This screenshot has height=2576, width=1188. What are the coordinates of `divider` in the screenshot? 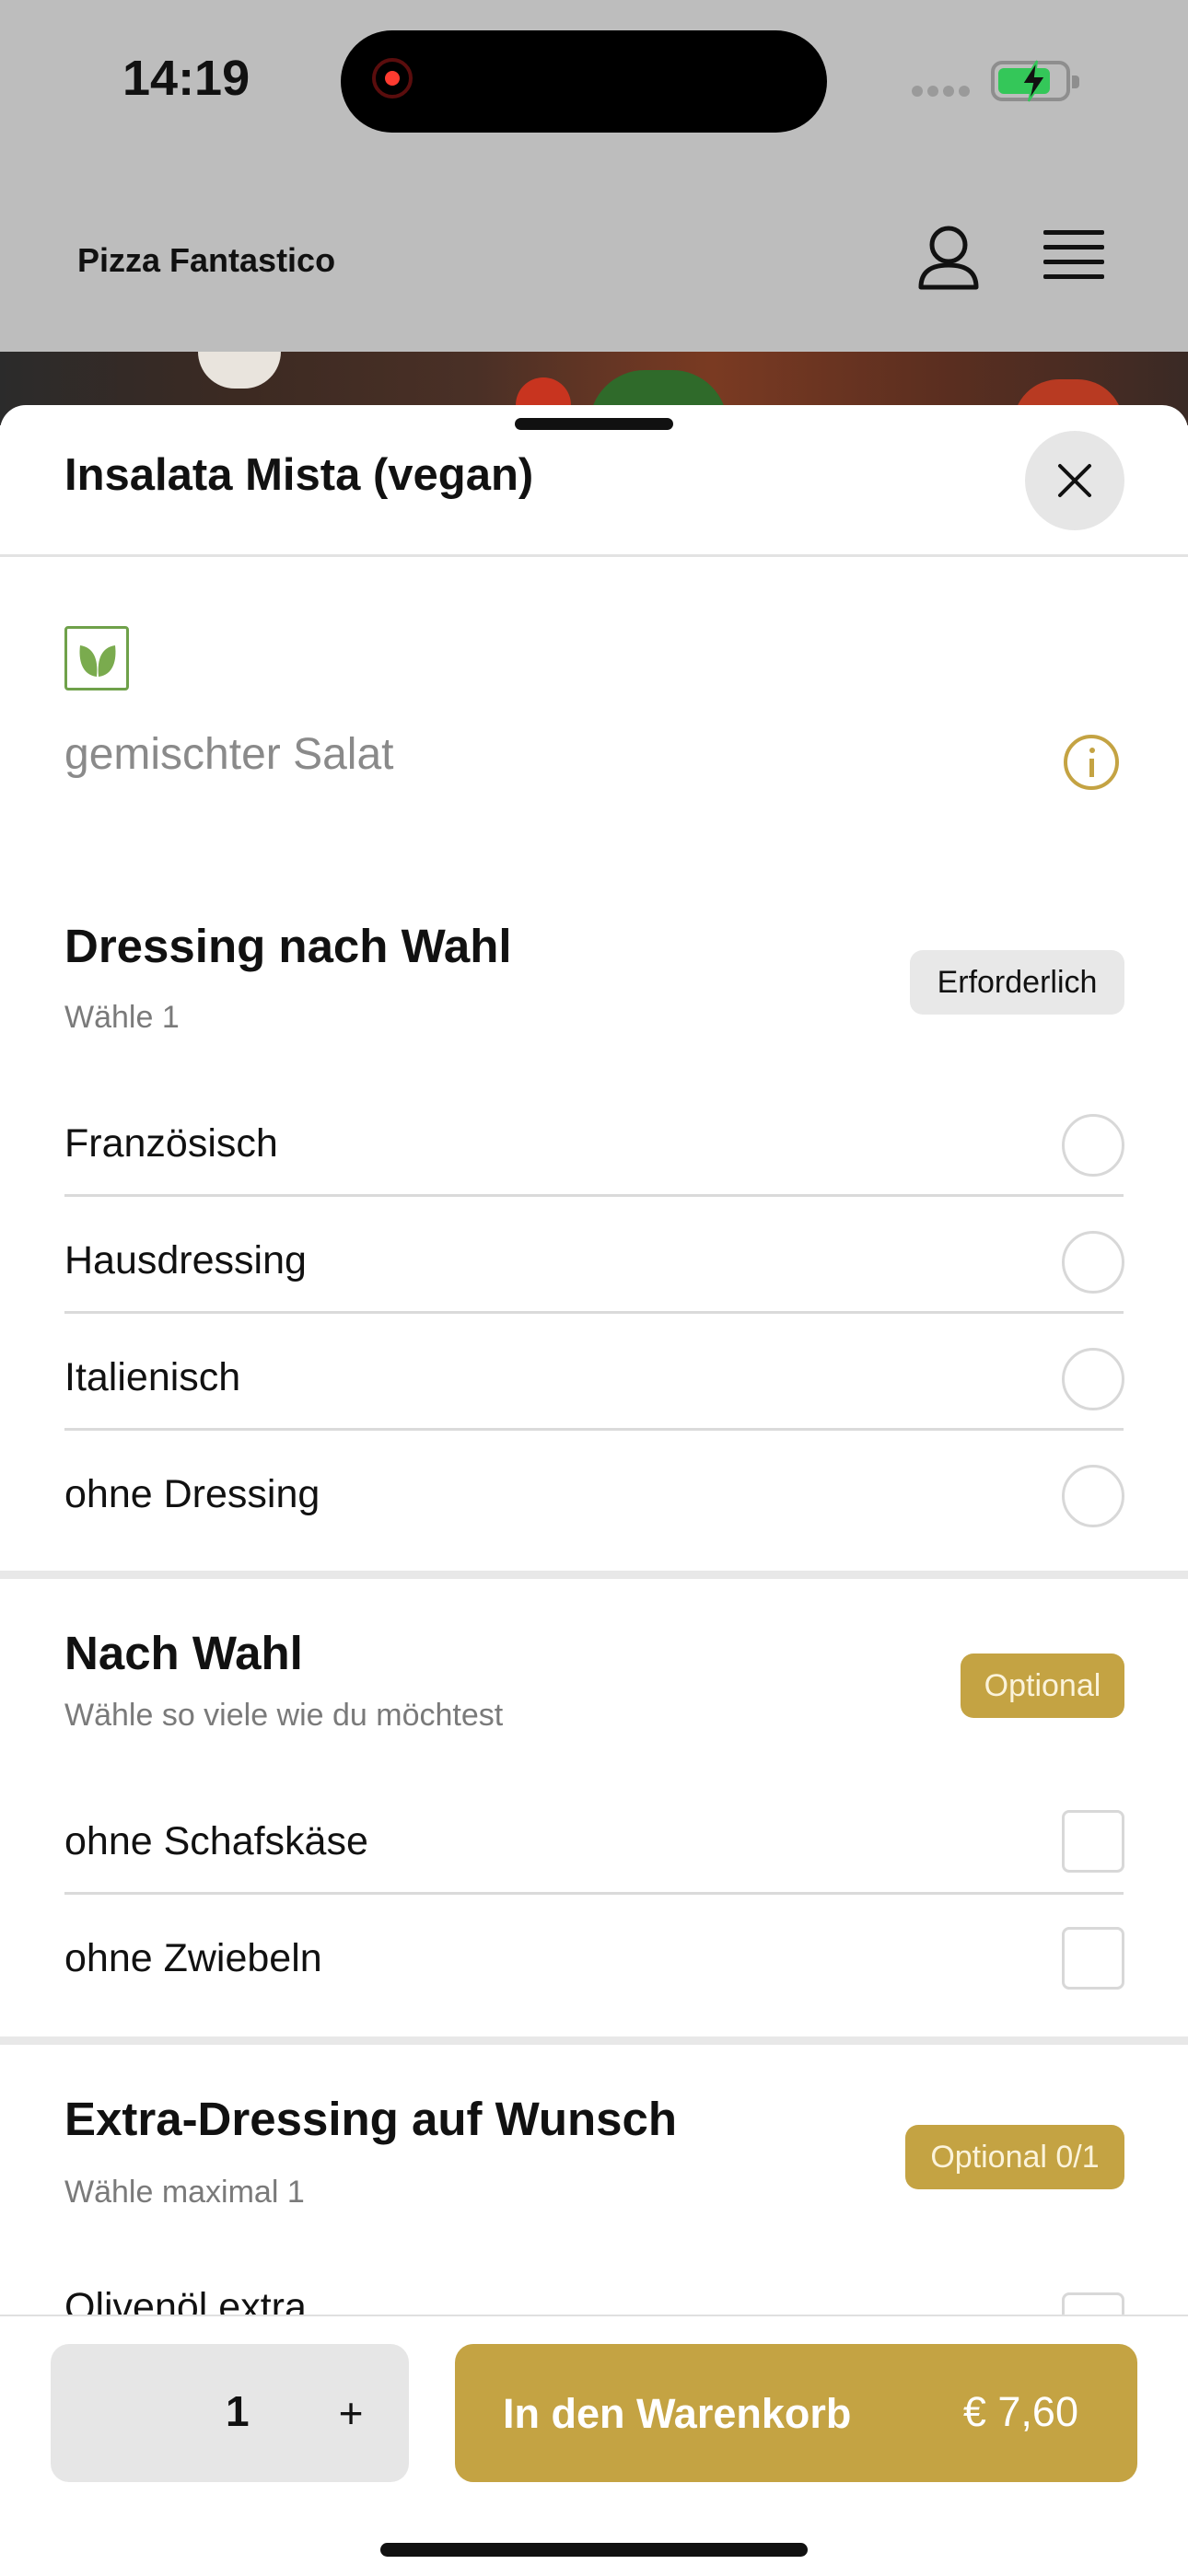 It's located at (594, 555).